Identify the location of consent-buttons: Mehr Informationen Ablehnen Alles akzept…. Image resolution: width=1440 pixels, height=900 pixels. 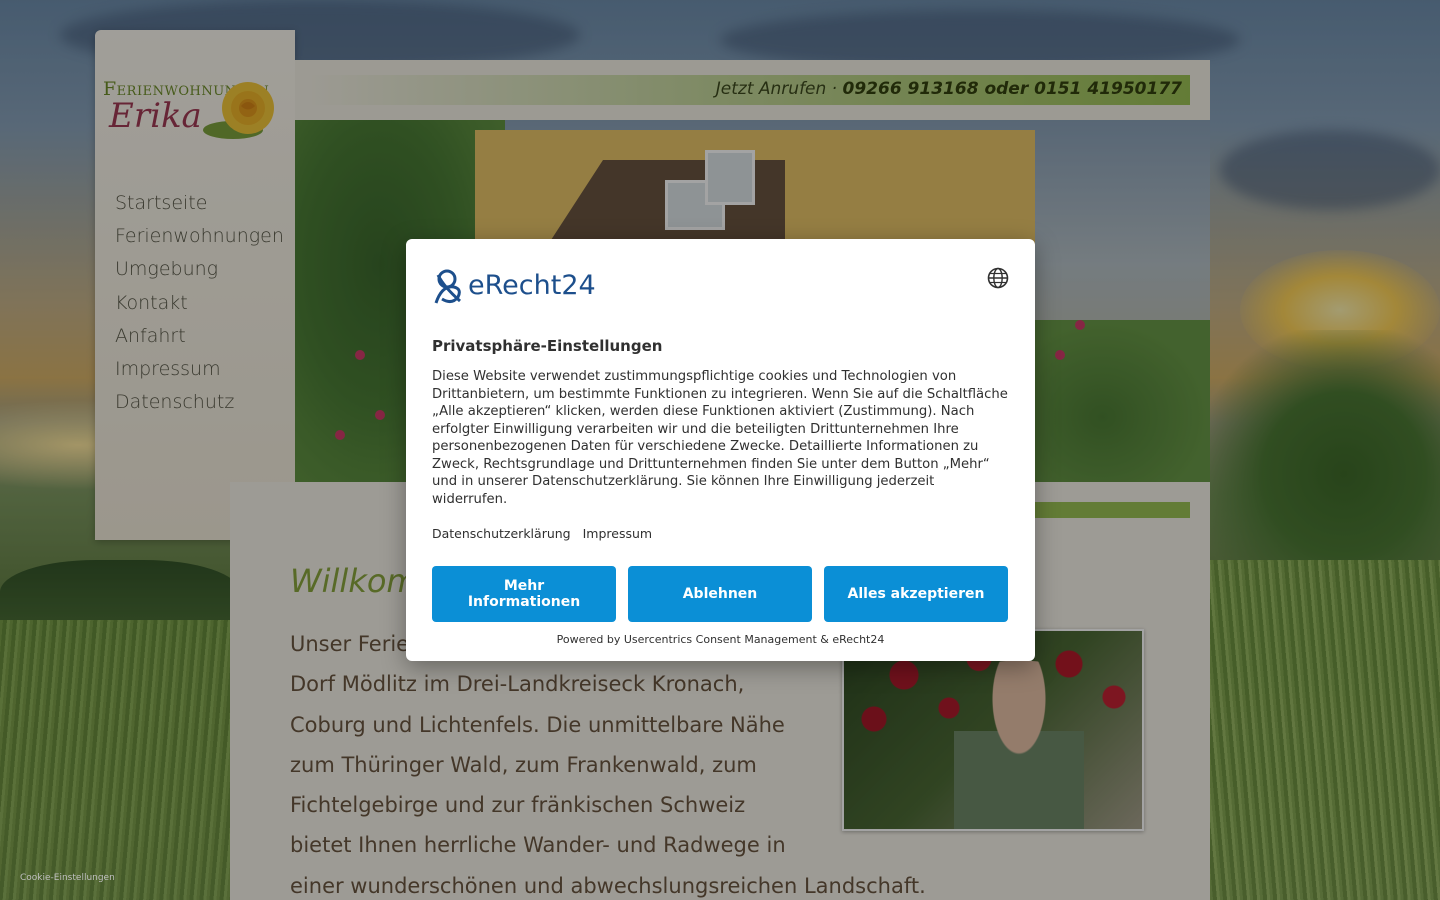
(720, 594).